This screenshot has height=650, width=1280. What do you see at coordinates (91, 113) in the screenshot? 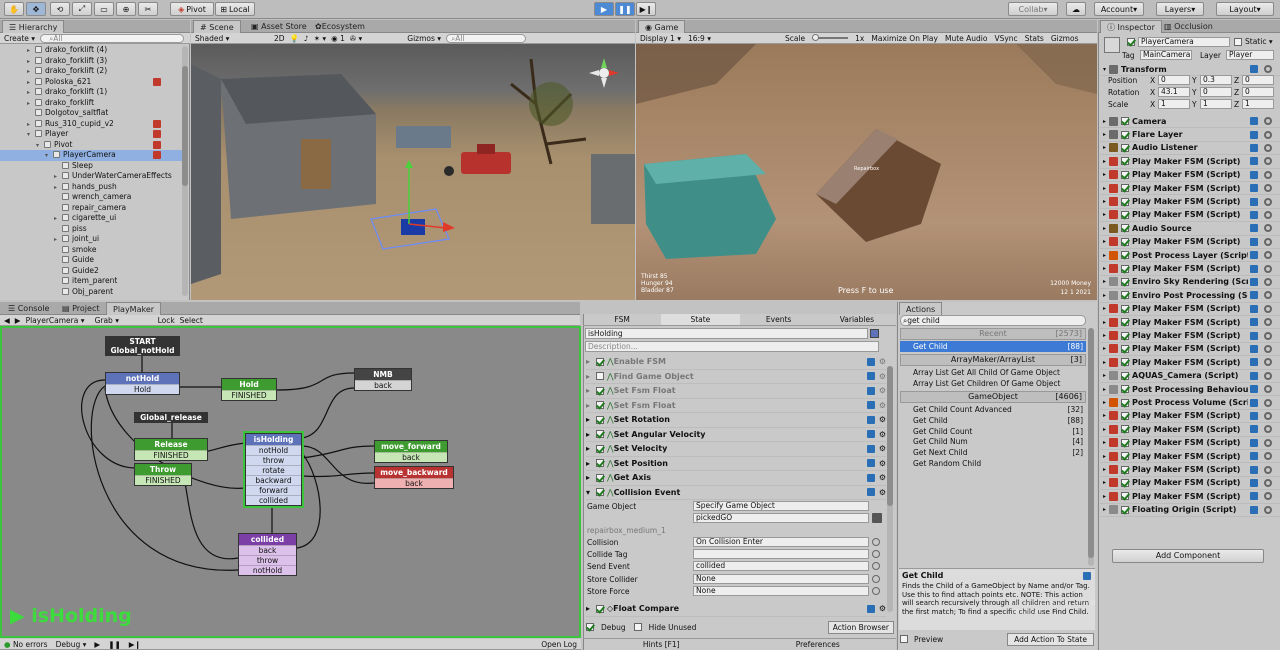
I see `hierarchy-item: Dolgotov_saltflat` at bounding box center [91, 113].